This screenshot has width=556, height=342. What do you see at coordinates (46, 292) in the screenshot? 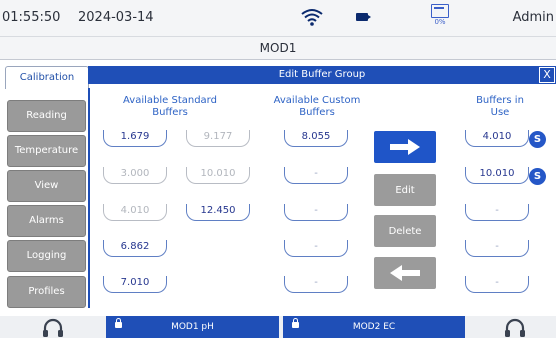
I see `nav-profiles: Profiles` at bounding box center [46, 292].